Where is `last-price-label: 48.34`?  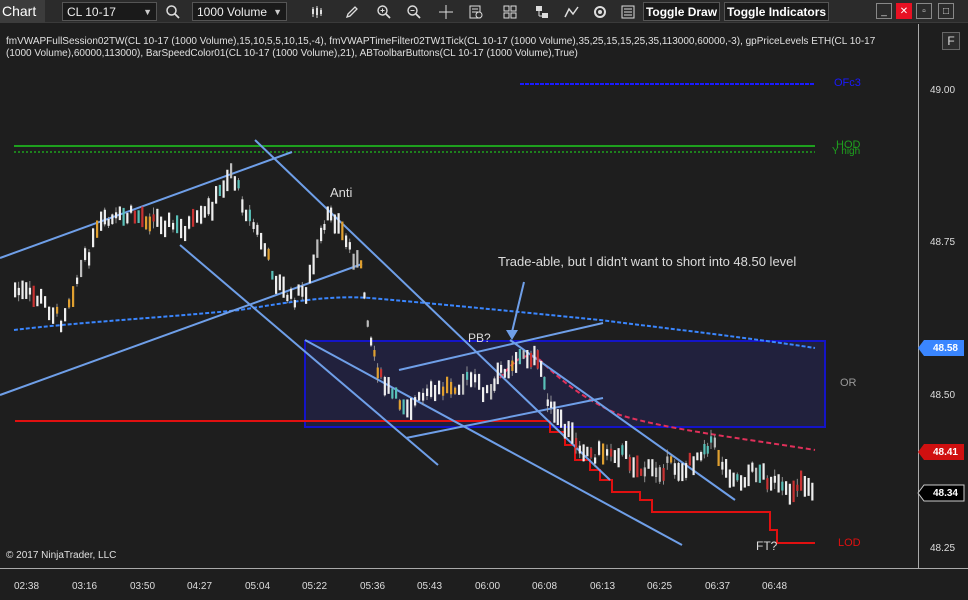 last-price-label: 48.34 is located at coordinates (945, 493).